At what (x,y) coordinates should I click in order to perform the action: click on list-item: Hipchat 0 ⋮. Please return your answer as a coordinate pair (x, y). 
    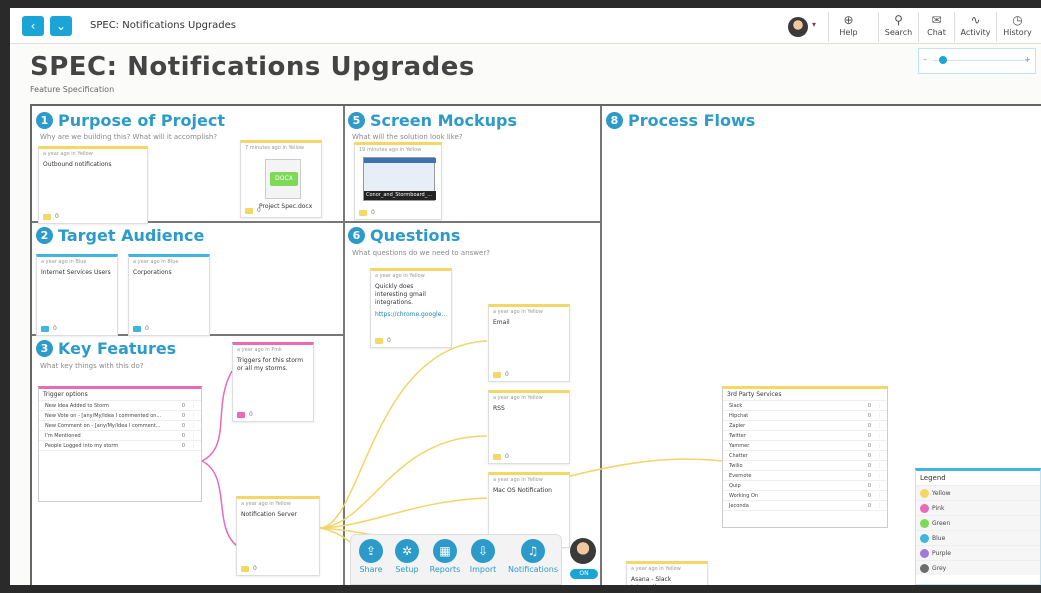
    Looking at the image, I should click on (805, 416).